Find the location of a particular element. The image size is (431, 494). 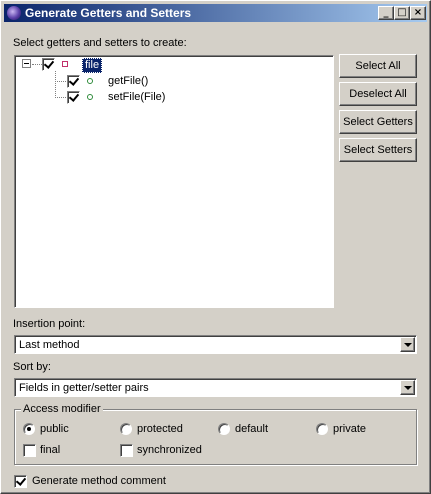

synchronized-label: synchronized is located at coordinates (169, 450).